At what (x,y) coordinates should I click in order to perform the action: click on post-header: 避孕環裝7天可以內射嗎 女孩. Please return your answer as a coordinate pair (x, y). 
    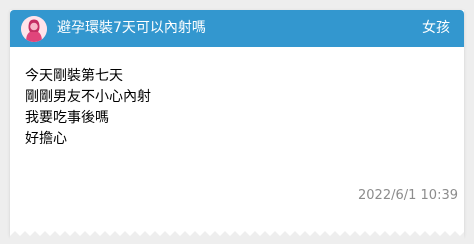
    Looking at the image, I should click on (237, 28).